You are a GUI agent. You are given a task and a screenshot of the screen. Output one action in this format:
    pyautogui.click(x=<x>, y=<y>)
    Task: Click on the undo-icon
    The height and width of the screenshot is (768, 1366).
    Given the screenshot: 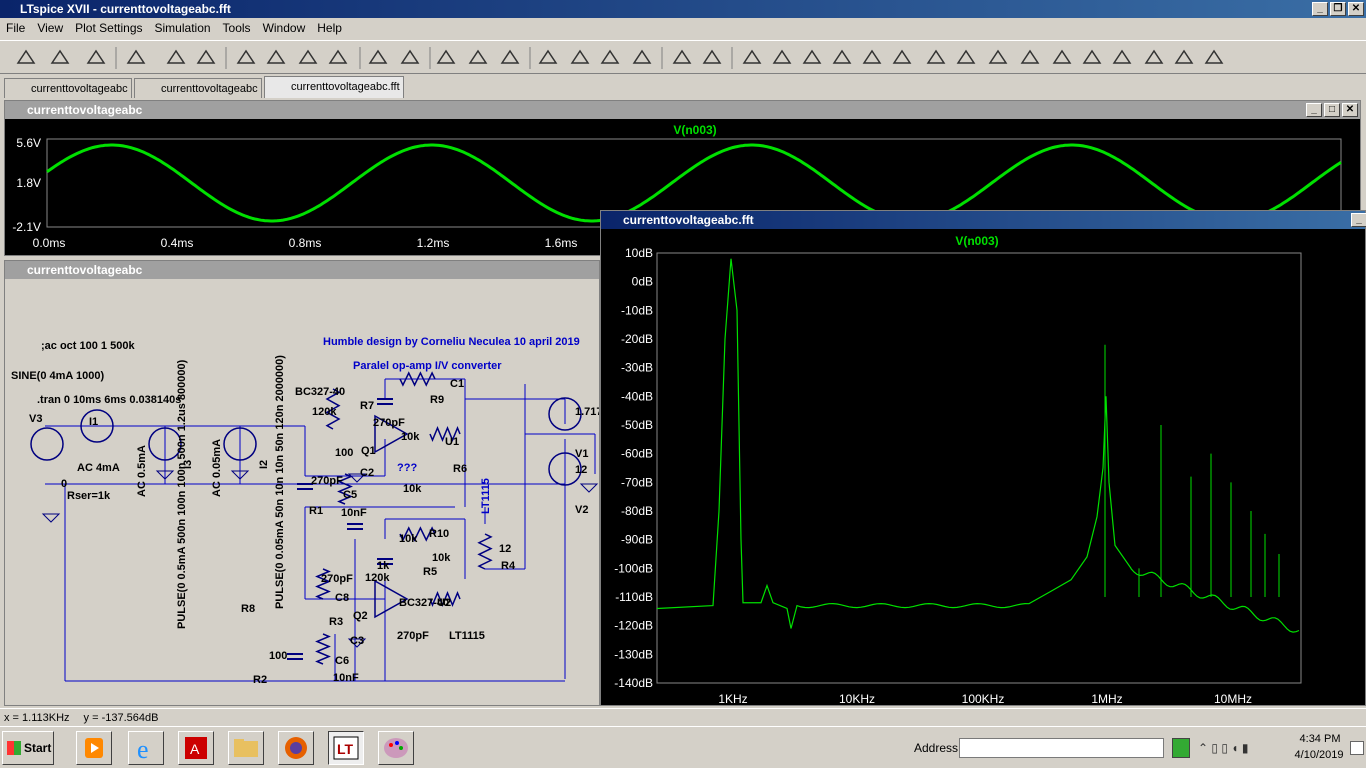 What is the action you would take?
    pyautogui.click(x=1062, y=58)
    